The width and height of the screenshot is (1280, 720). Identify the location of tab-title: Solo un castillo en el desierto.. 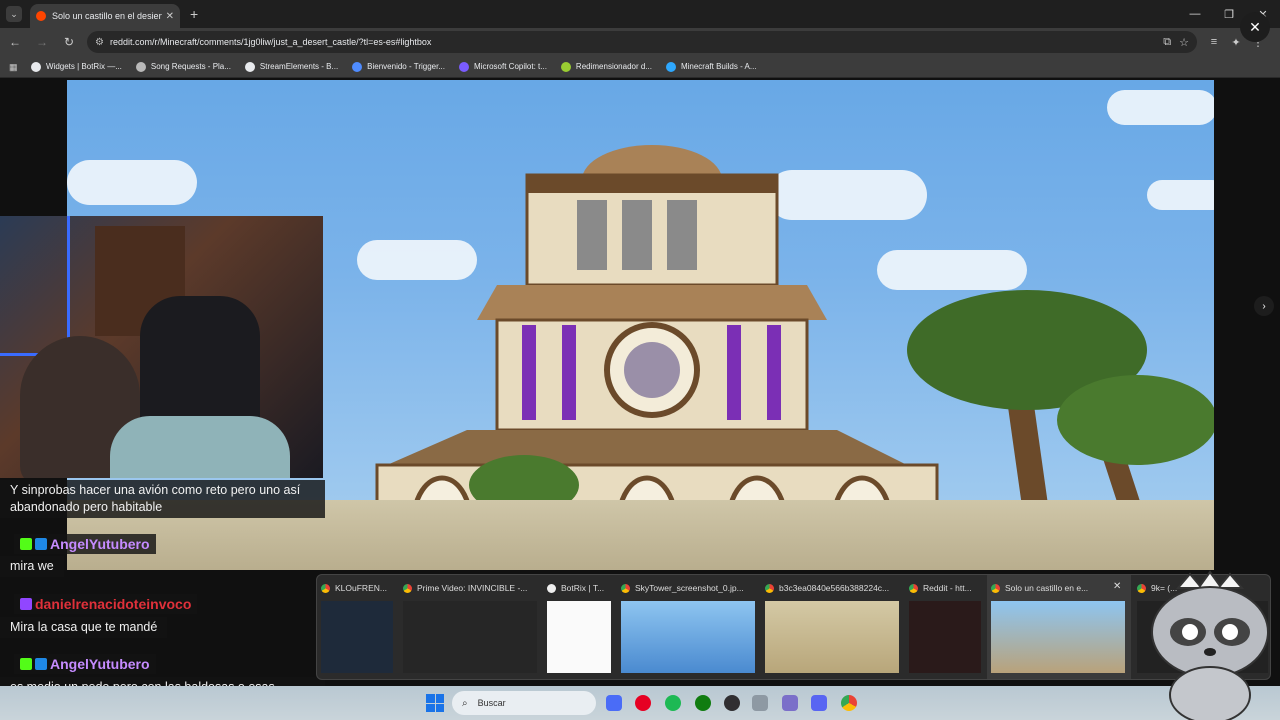
(107, 16).